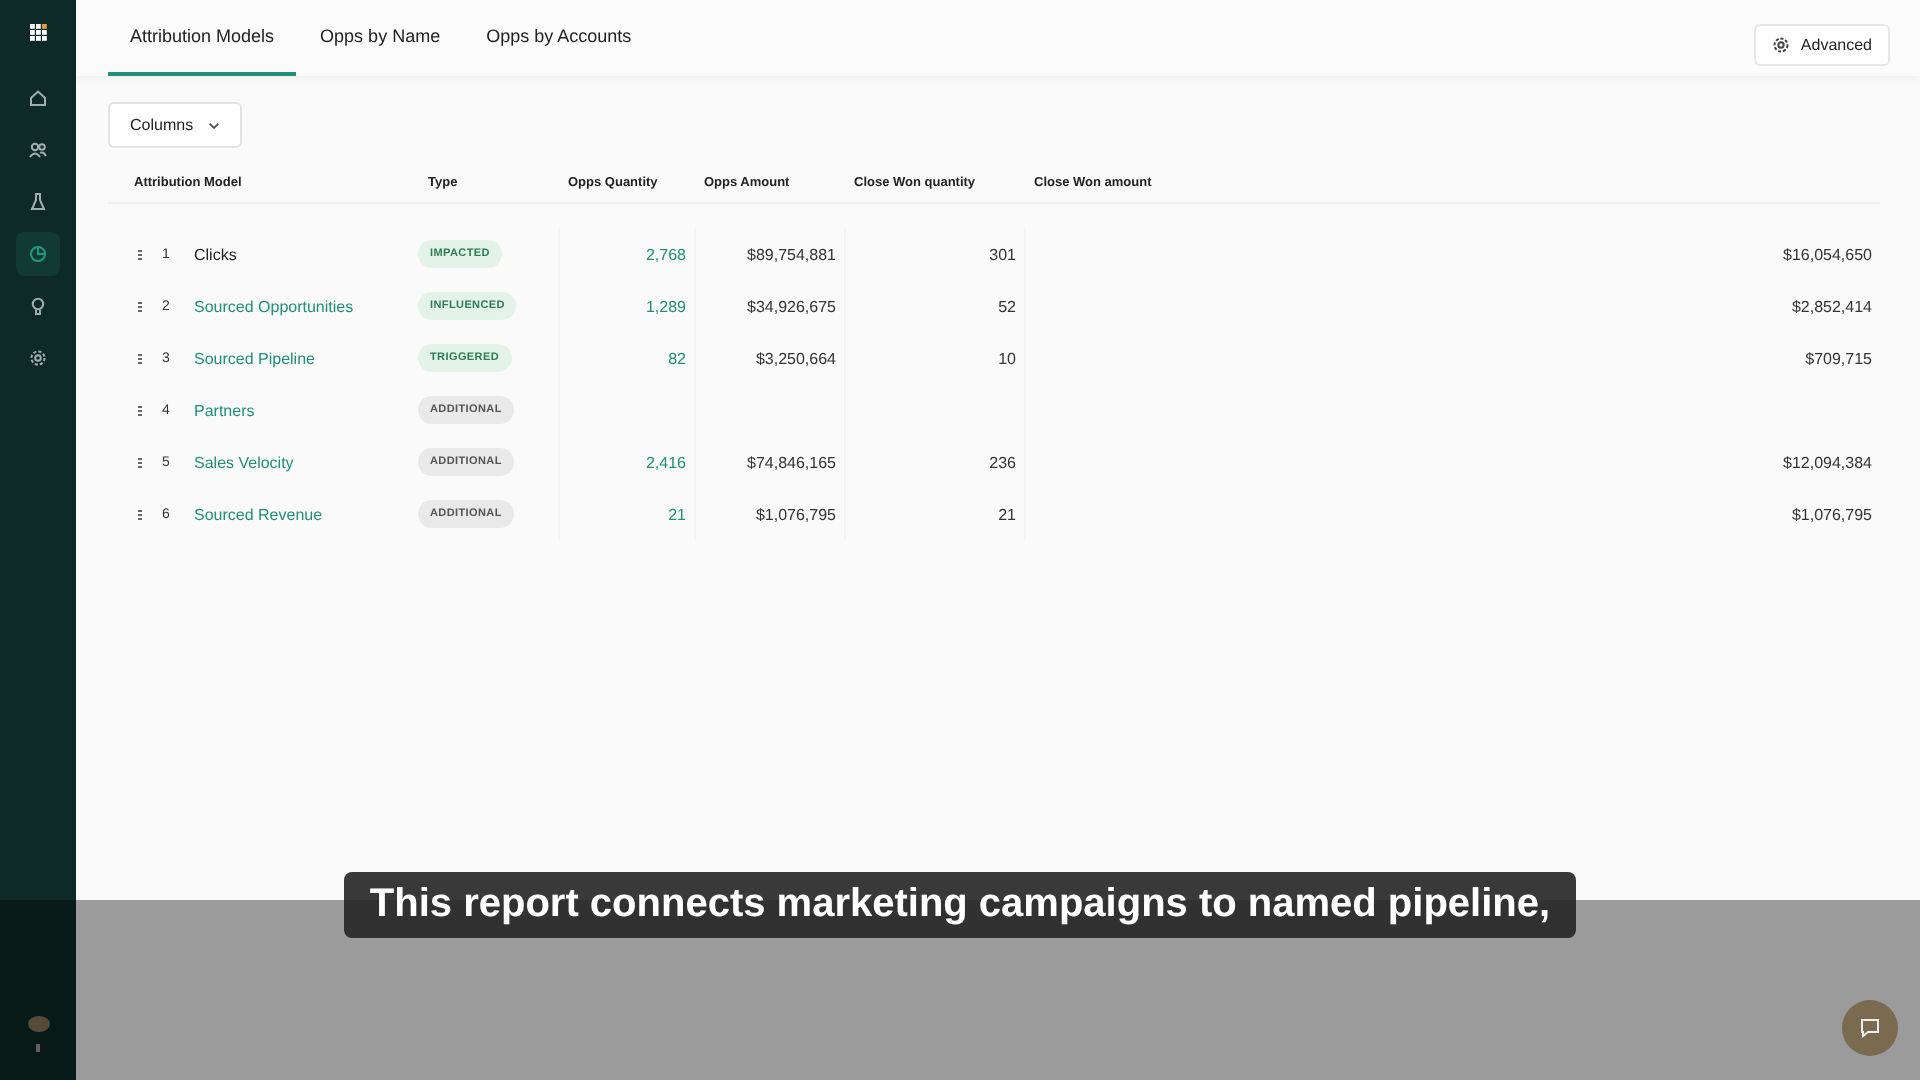  I want to click on table-cell: $709,715, so click(1838, 358).